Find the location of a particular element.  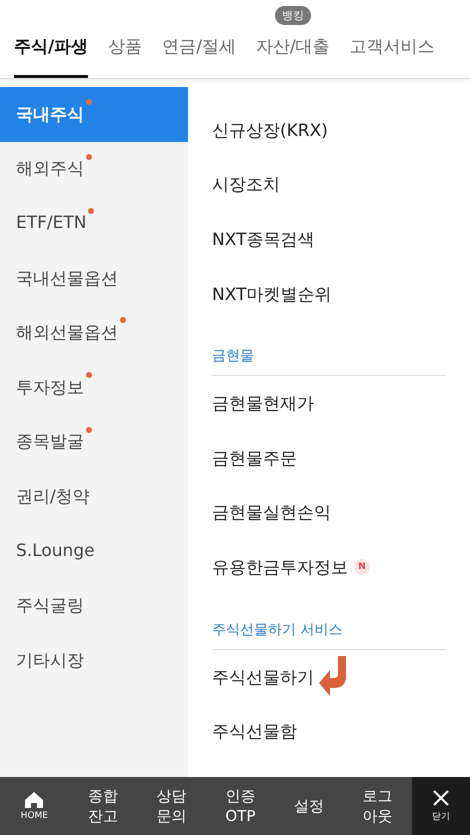

bottom-bar-button: 상담 문의 is located at coordinates (171, 806).